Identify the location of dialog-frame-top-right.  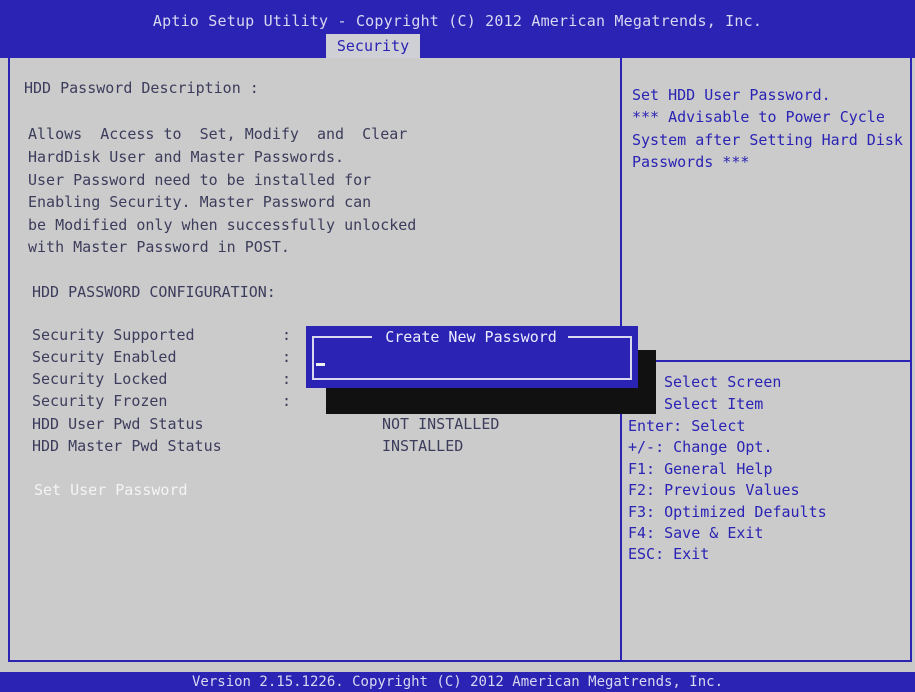
(600, 337).